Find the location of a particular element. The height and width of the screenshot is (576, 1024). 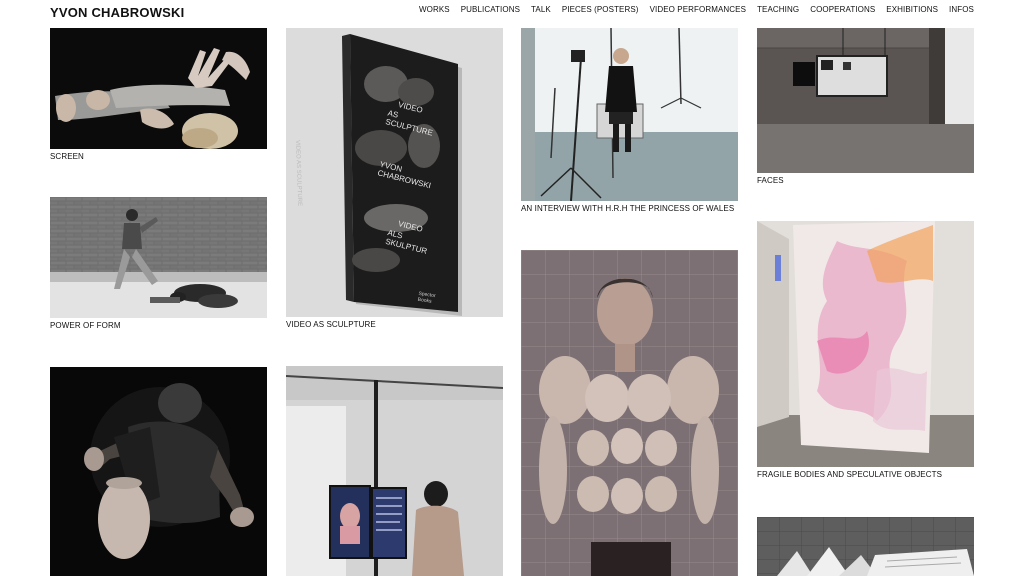

interview-thumbnail is located at coordinates (629, 114).